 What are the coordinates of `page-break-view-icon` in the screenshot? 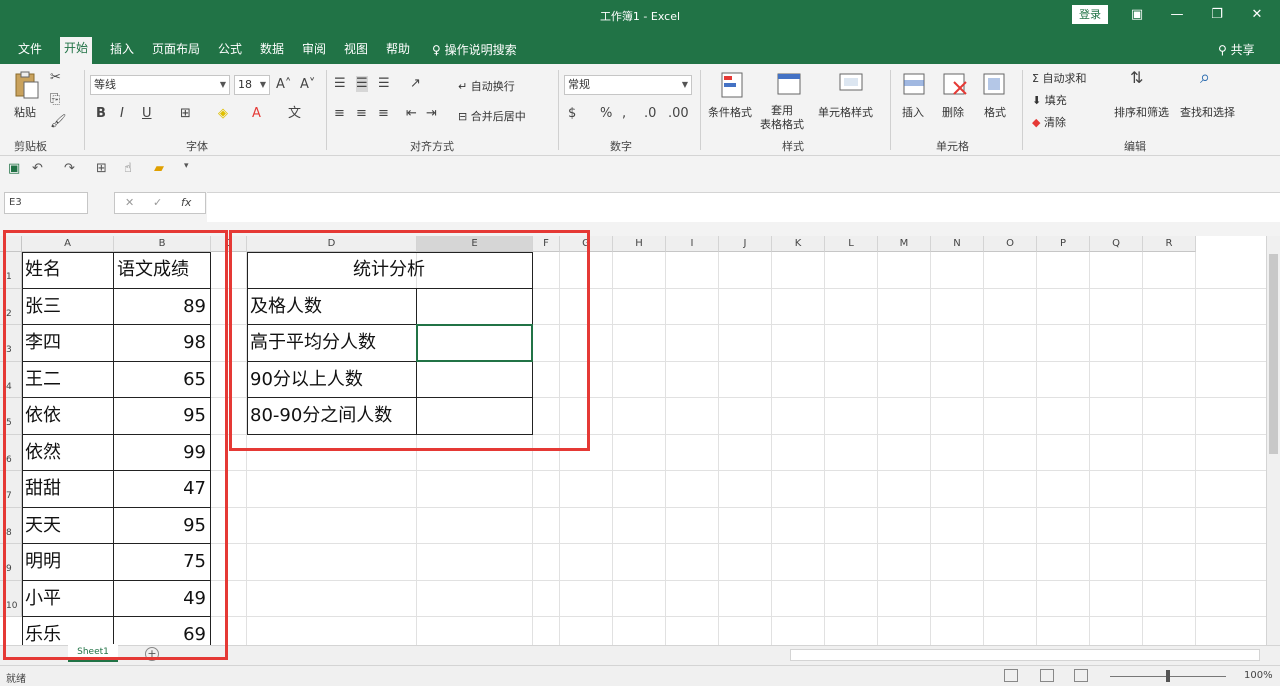 It's located at (1081, 675).